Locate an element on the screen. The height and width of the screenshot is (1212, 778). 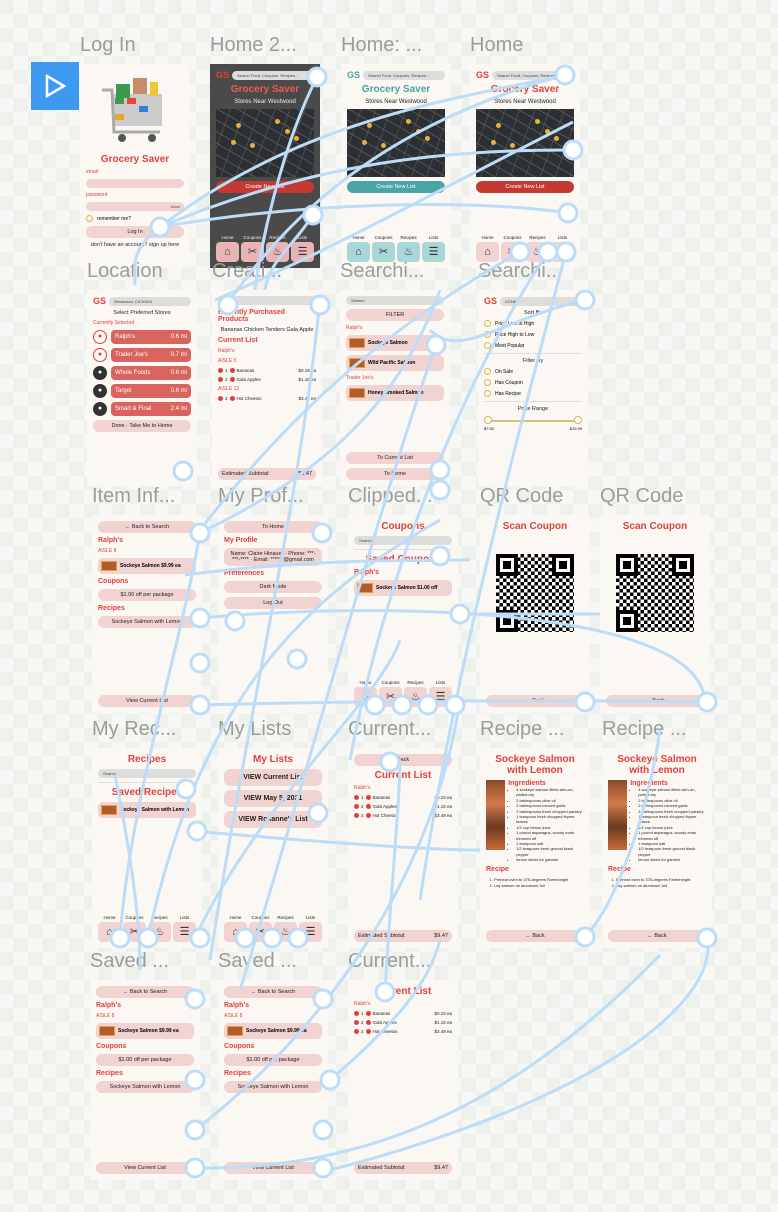
input-field: show is located at coordinates (135, 206).